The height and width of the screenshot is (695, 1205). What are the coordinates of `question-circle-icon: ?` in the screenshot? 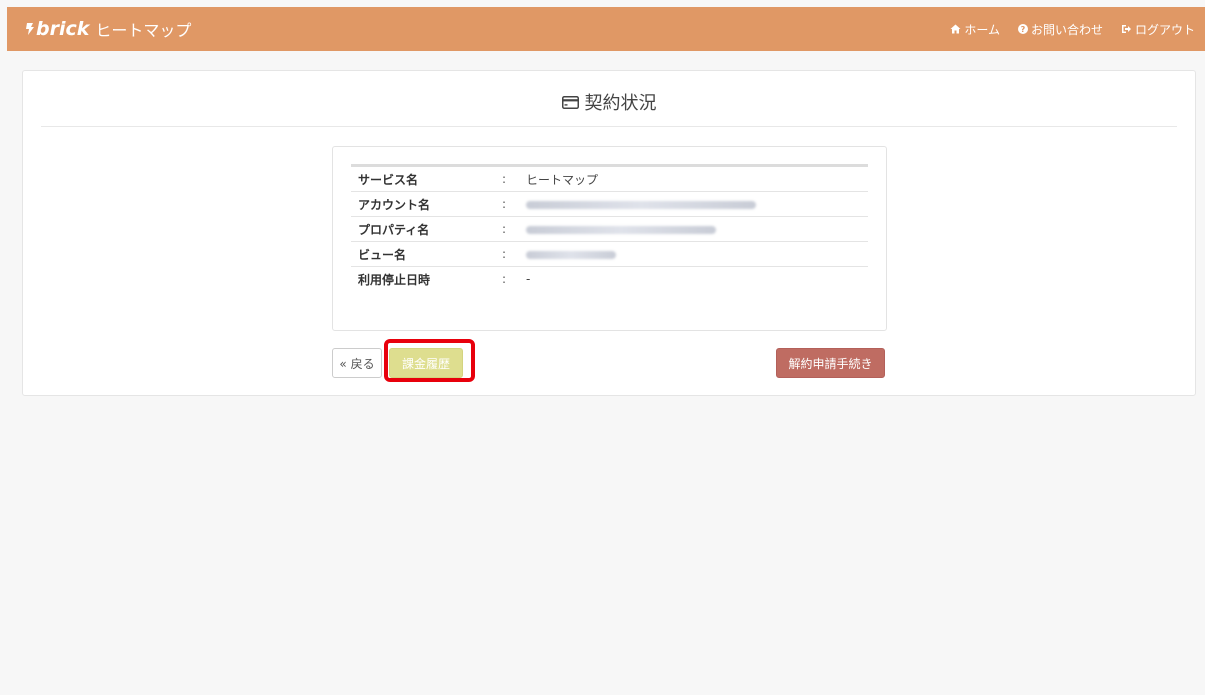 It's located at (1022, 29).